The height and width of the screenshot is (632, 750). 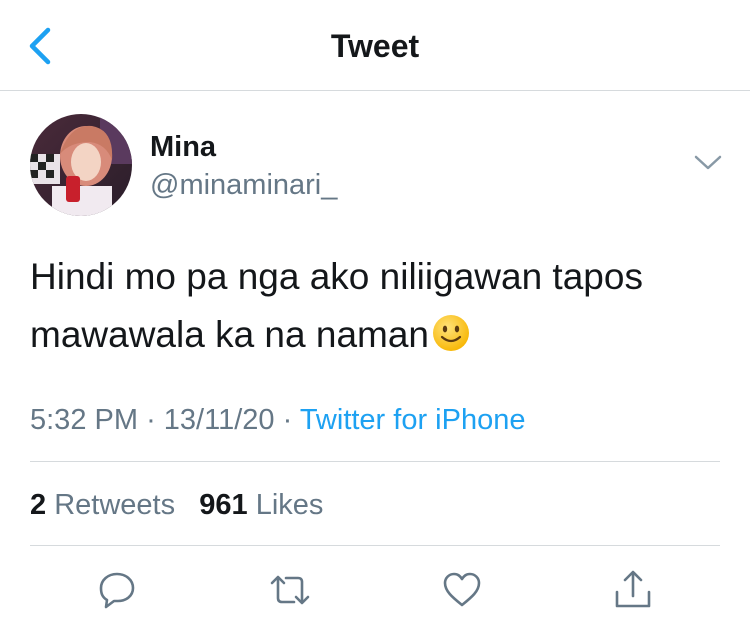 I want to click on likes-stat: 961 Likes, so click(x=261, y=505).